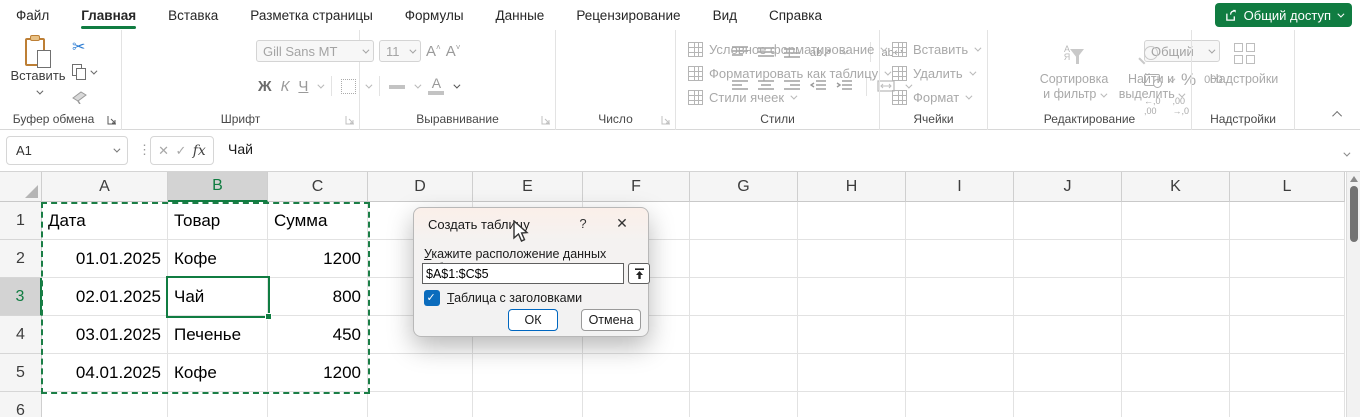  I want to click on menu-tab-Формулы: Формулы, so click(434, 15).